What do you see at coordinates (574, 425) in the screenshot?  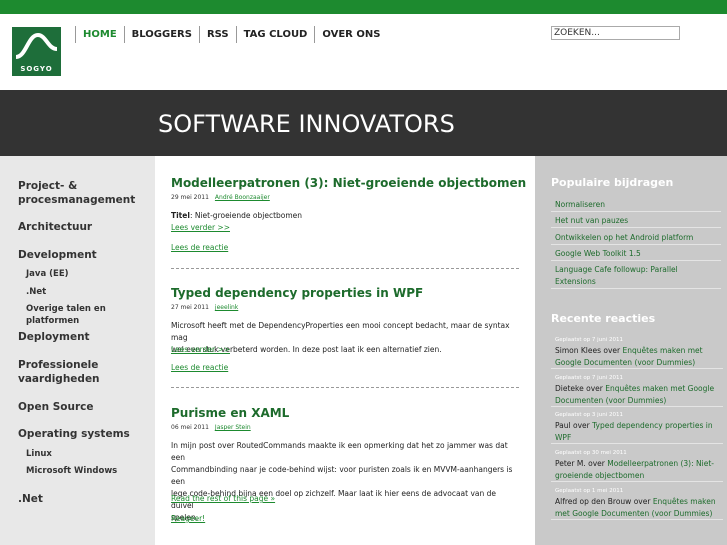 I see `reaction-author: Paul over` at bounding box center [574, 425].